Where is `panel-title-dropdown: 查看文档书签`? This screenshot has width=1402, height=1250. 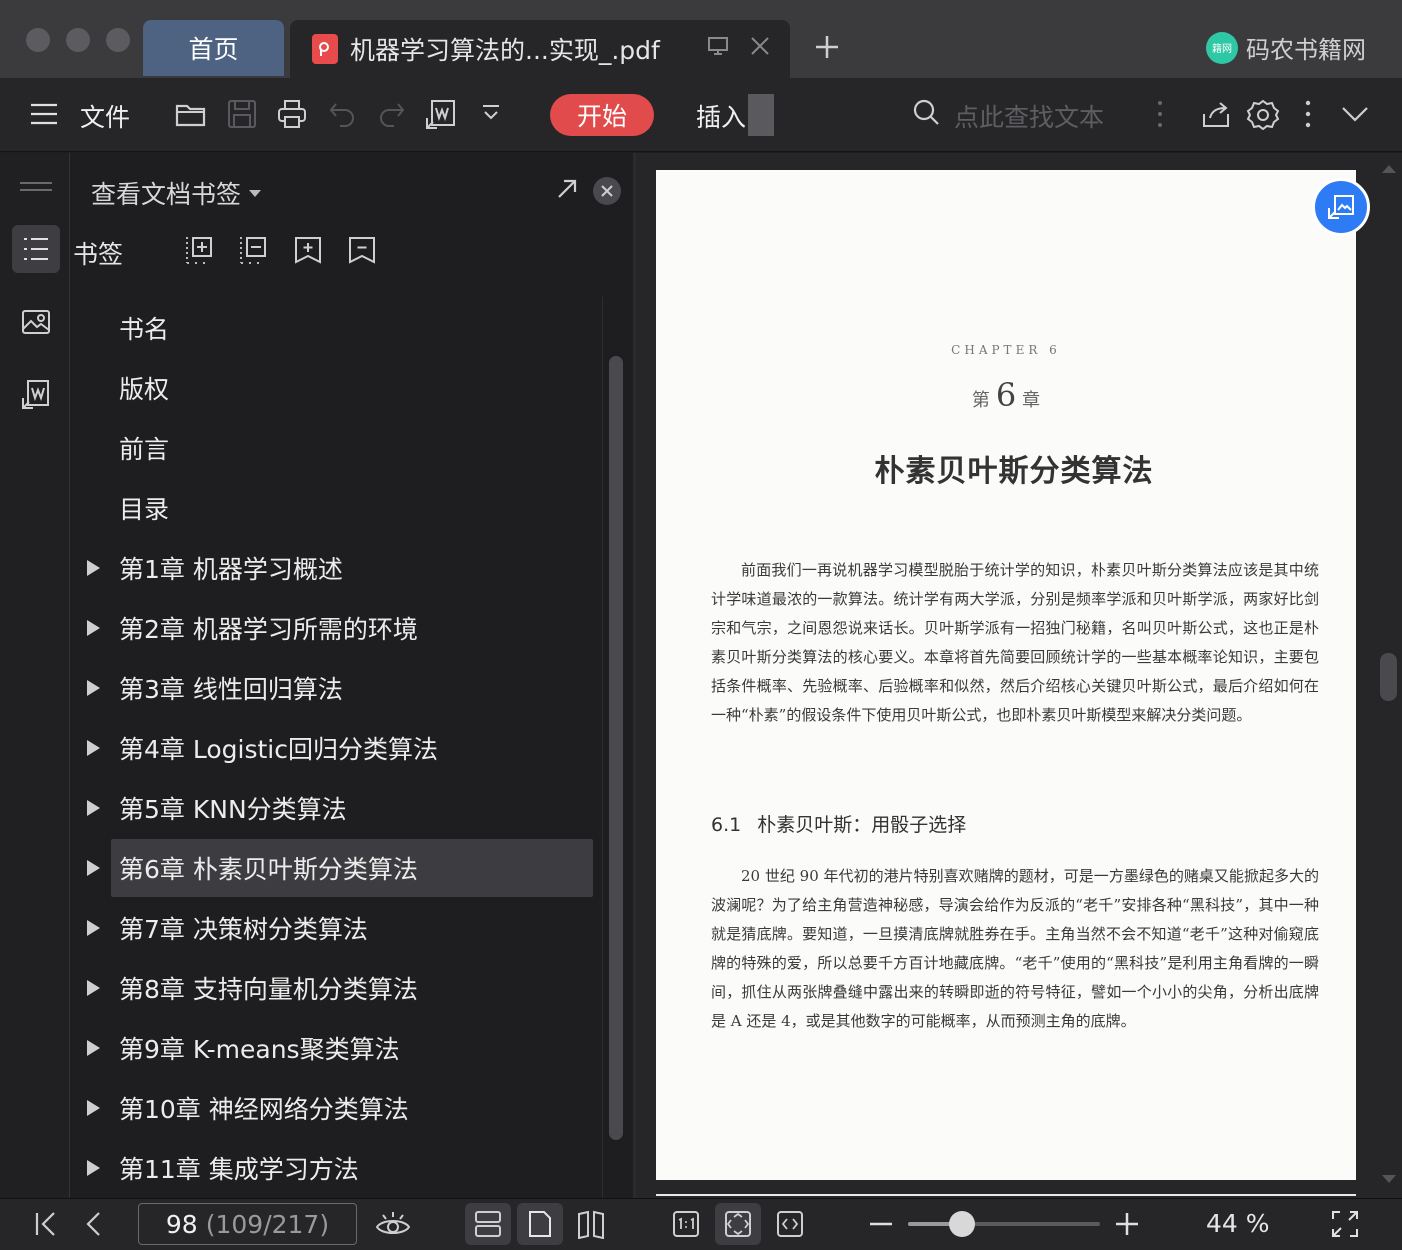 panel-title-dropdown: 查看文档书签 is located at coordinates (176, 193).